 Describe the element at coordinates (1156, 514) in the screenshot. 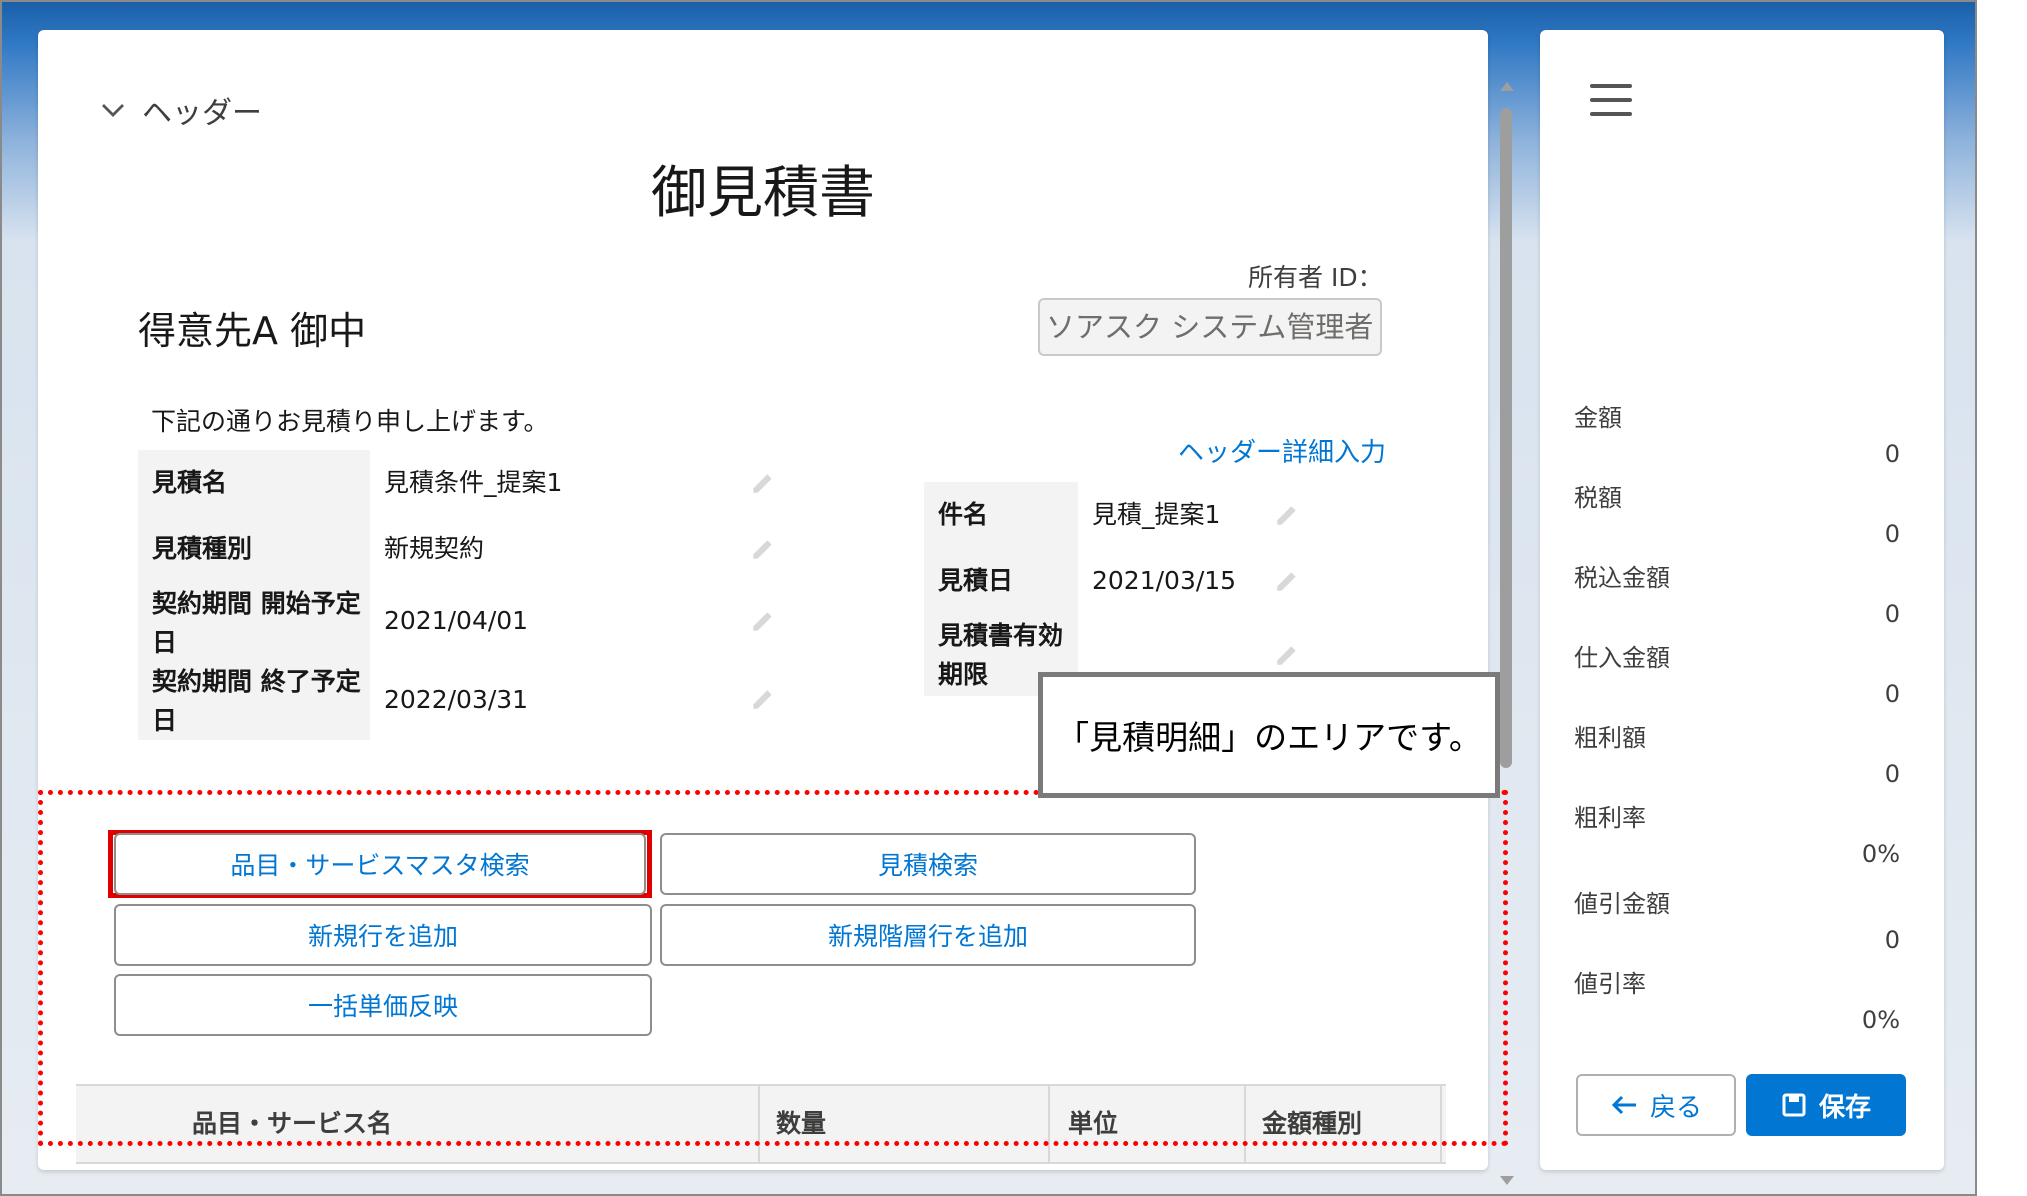

I see `field-value-subject: 見積_提案1` at that location.